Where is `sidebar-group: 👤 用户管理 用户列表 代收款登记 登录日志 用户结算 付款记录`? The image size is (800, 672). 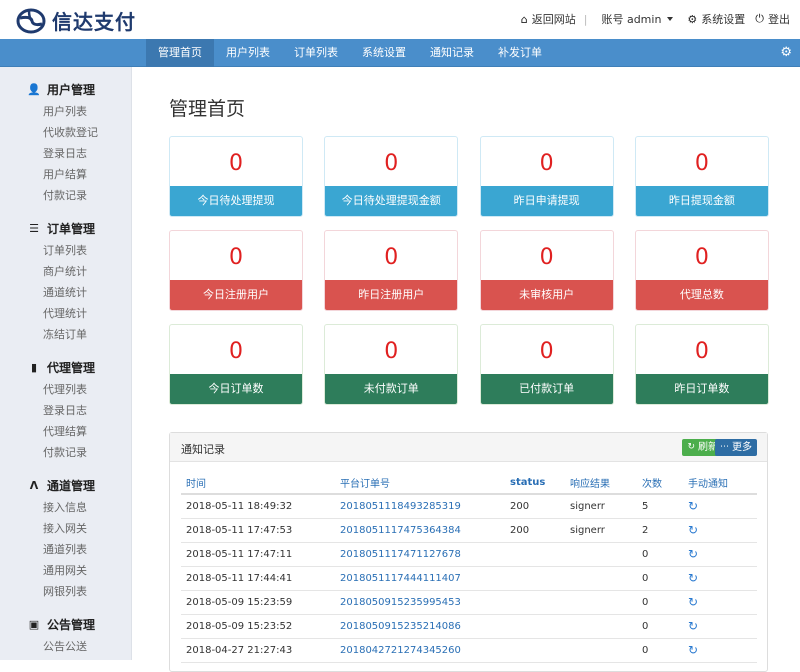
sidebar-group: 👤 用户管理 用户列表 代收款登记 登录日志 用户结算 付款记录 is located at coordinates (65, 142).